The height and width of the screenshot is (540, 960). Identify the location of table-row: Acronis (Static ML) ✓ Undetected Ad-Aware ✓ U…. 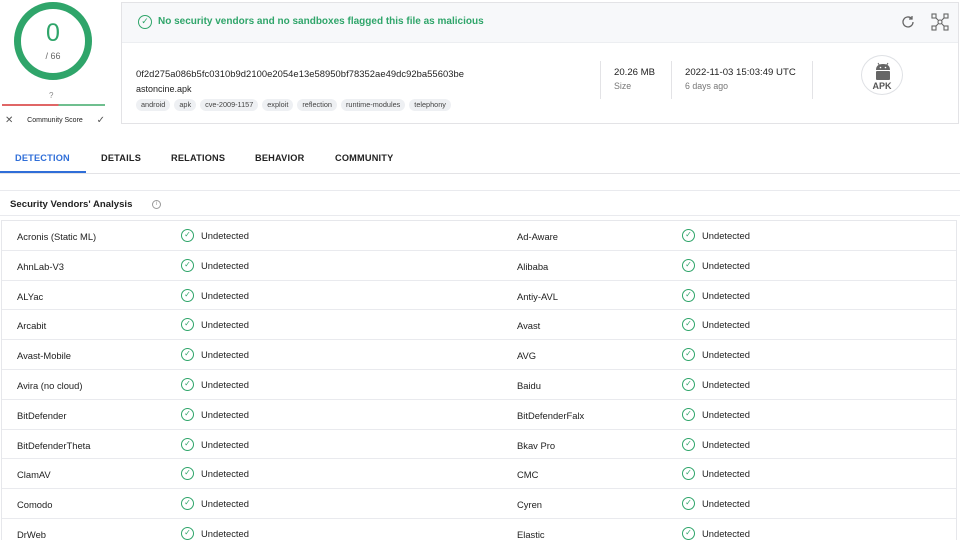
(479, 236).